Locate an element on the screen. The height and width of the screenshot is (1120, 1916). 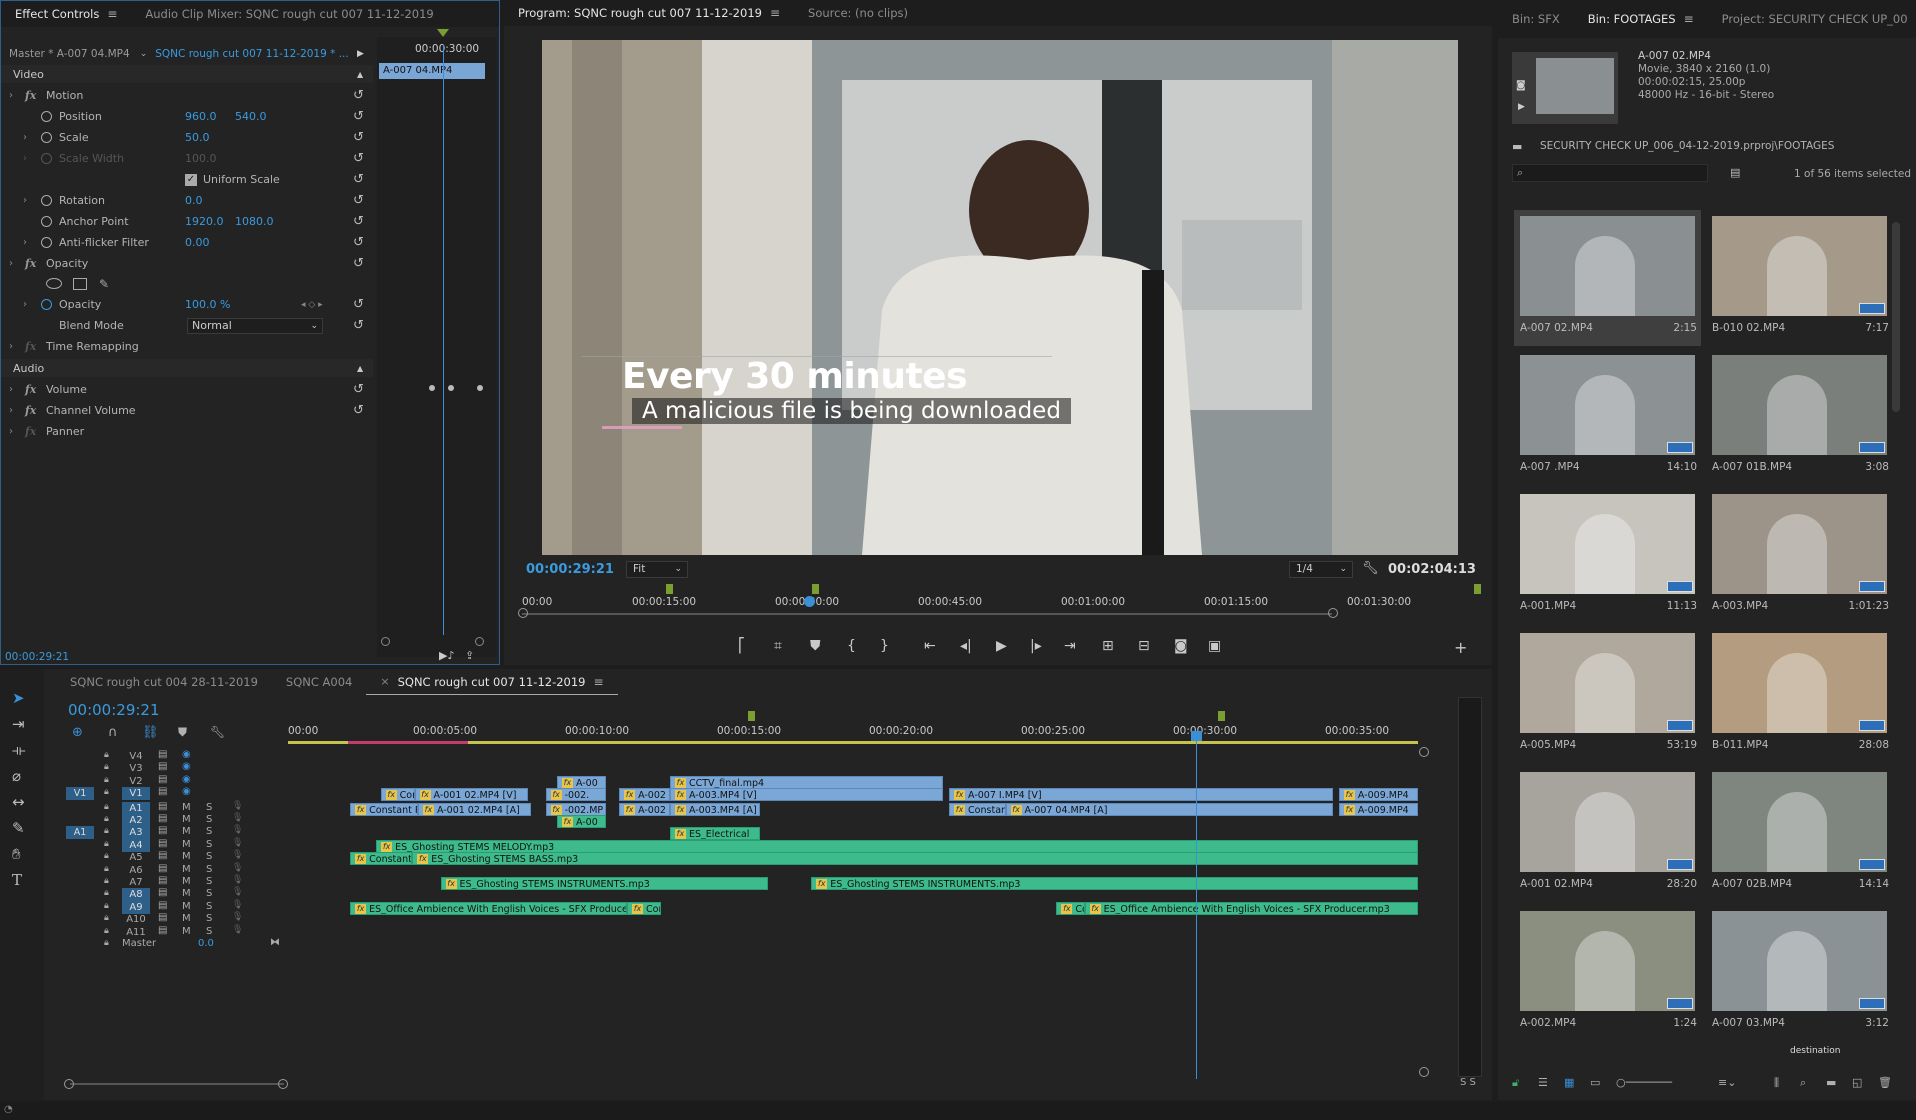
tab-effect-controls: Effect Controls ≡ is located at coordinates (66, 14).